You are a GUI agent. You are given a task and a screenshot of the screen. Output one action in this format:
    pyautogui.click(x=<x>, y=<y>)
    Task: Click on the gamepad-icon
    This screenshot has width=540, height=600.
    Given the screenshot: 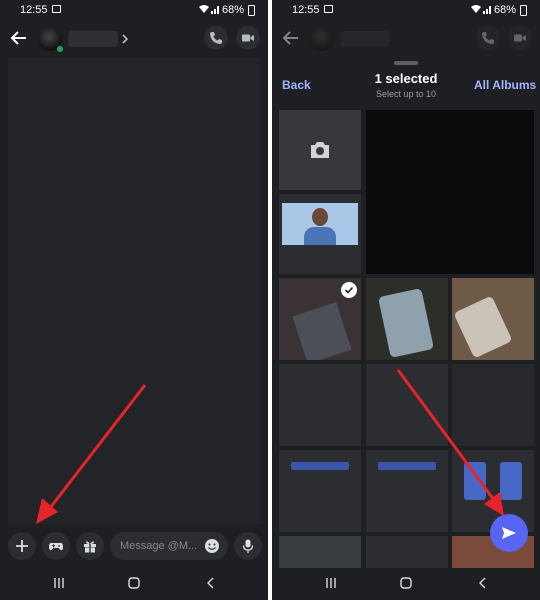 What is the action you would take?
    pyautogui.click(x=56, y=547)
    